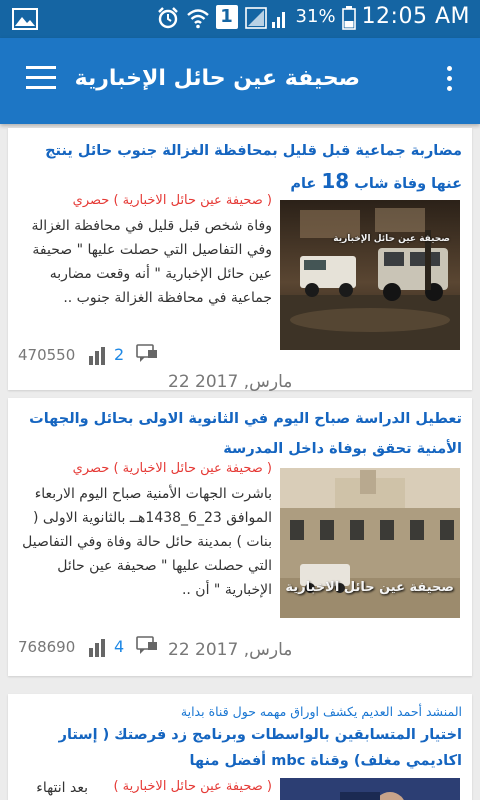  What do you see at coordinates (25, 21) in the screenshot?
I see `gallery-notification-icon` at bounding box center [25, 21].